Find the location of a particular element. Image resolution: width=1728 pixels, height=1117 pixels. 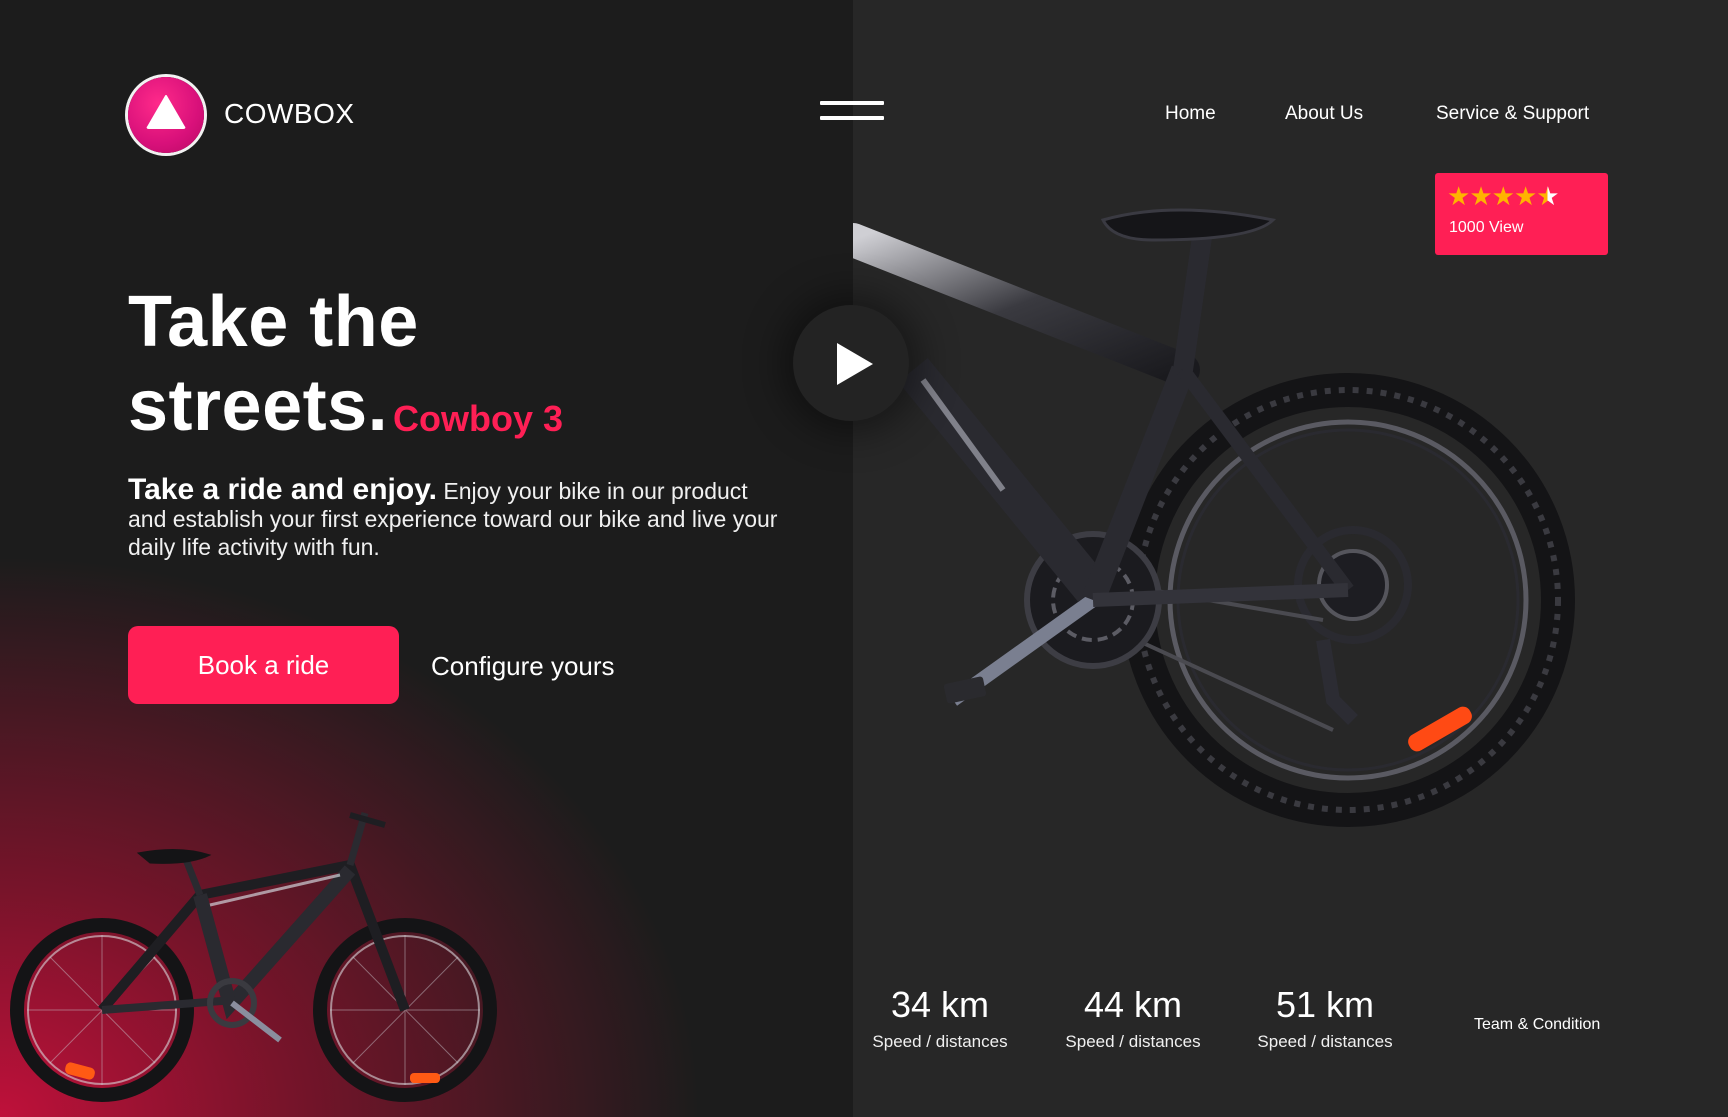

nav-service-support: Service & Support is located at coordinates (1512, 114).